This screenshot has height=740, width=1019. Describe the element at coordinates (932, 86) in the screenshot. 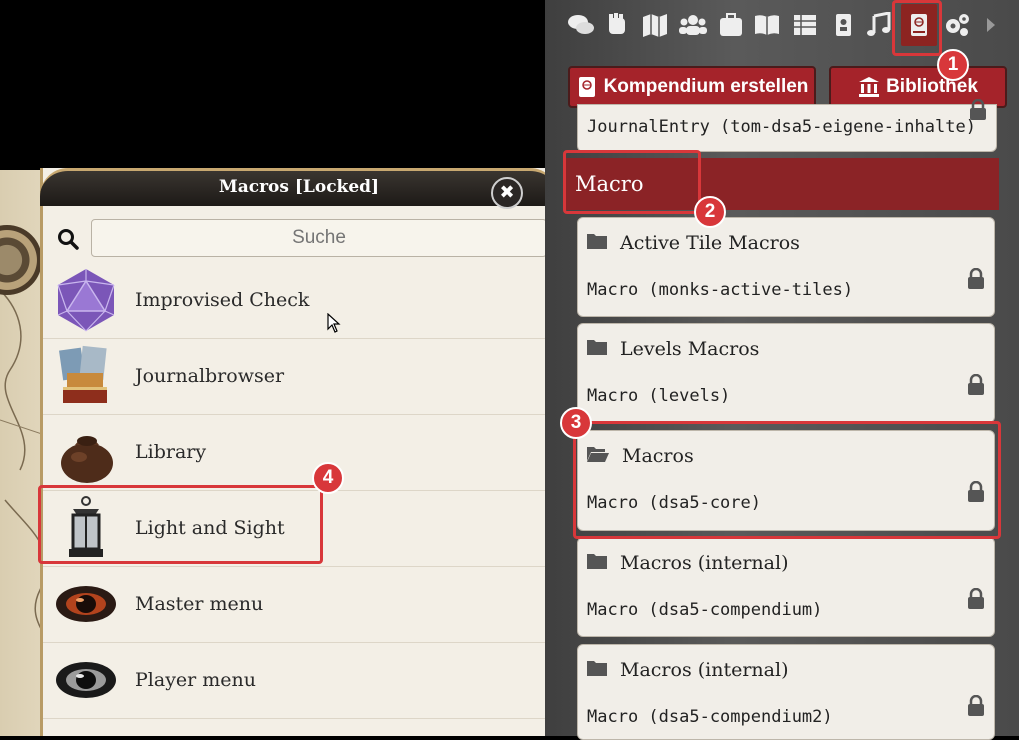

I see `library-label: Bibliothek` at that location.